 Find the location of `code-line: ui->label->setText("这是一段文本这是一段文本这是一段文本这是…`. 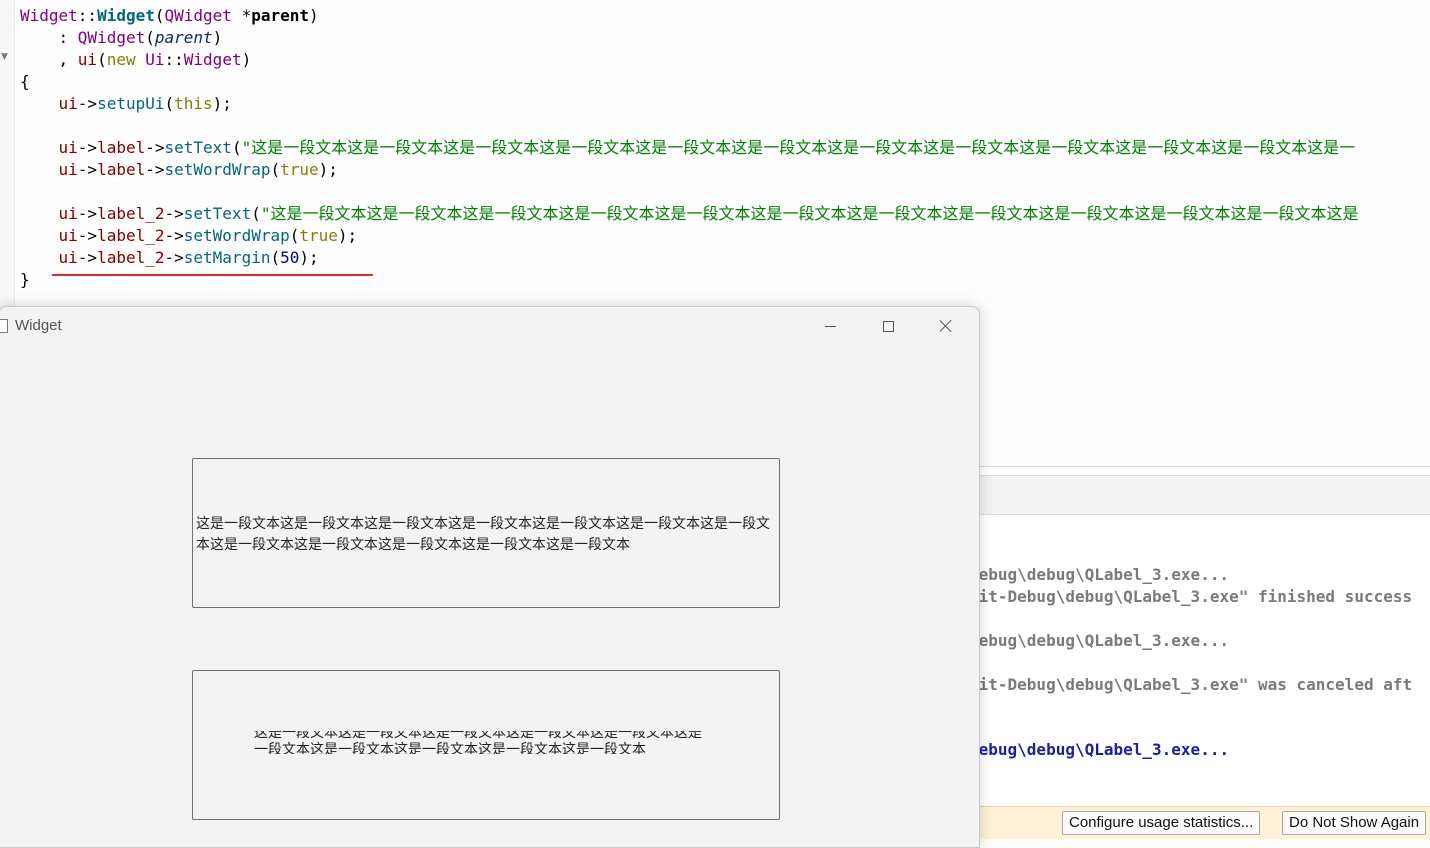

code-line: ui->label->setText("这是一段文本这是一段文本这是一段文本这是… is located at coordinates (688, 148).